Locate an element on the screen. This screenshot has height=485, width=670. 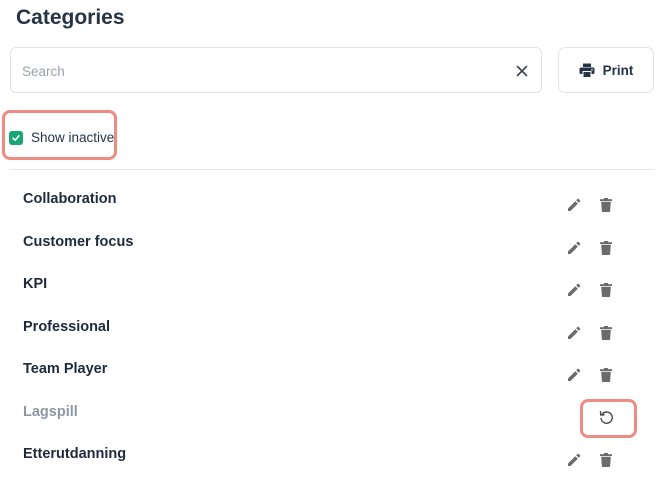
category-row: Customer focus is located at coordinates (335, 234).